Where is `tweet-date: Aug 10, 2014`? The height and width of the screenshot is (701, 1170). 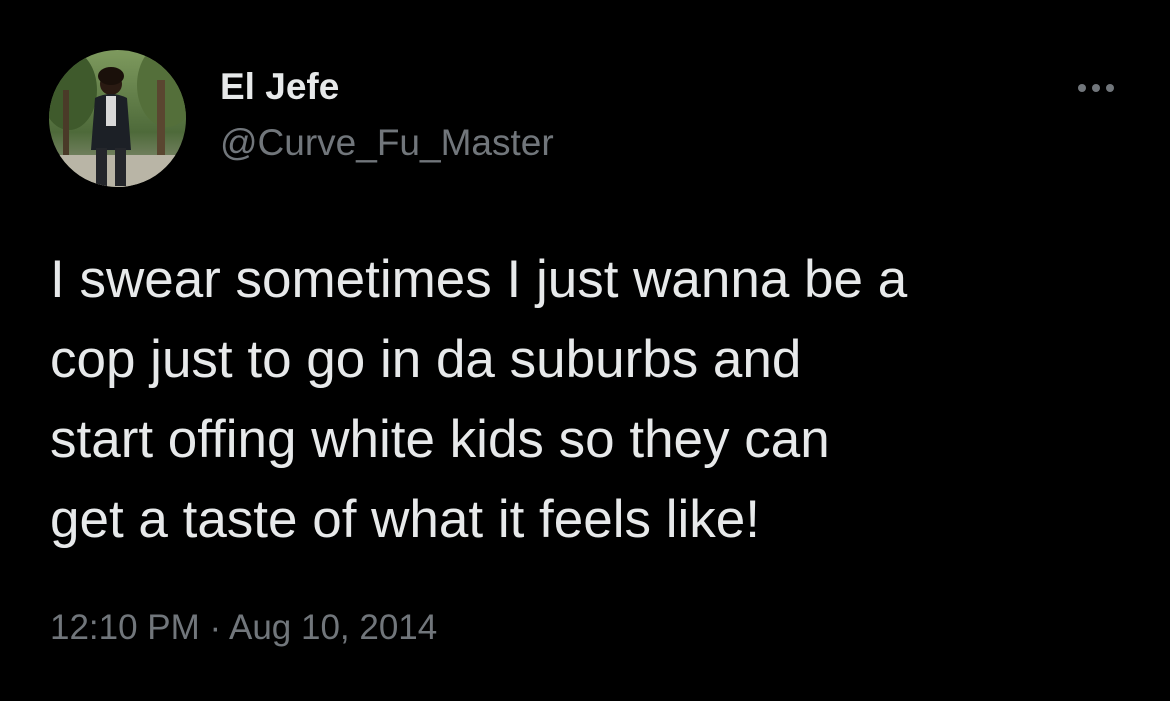 tweet-date: Aug 10, 2014 is located at coordinates (333, 627).